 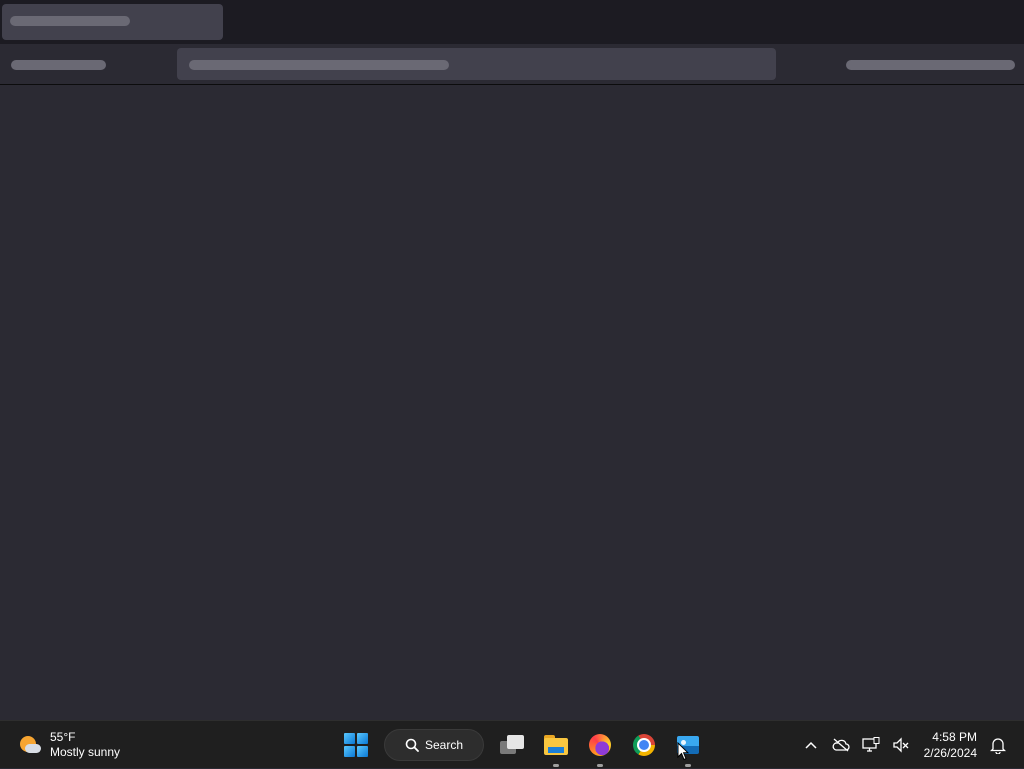 I want to click on system-tray: 4:58 PM 2/26/2024, so click(x=910, y=745).